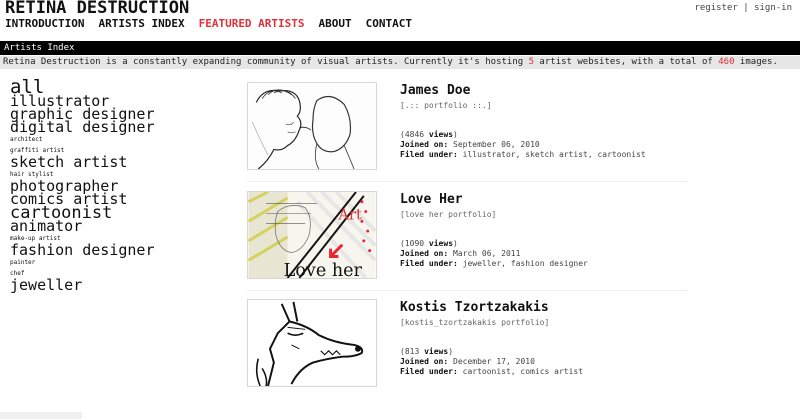 The width and height of the screenshot is (800, 419). What do you see at coordinates (41, 415) in the screenshot?
I see `footer-block` at bounding box center [41, 415].